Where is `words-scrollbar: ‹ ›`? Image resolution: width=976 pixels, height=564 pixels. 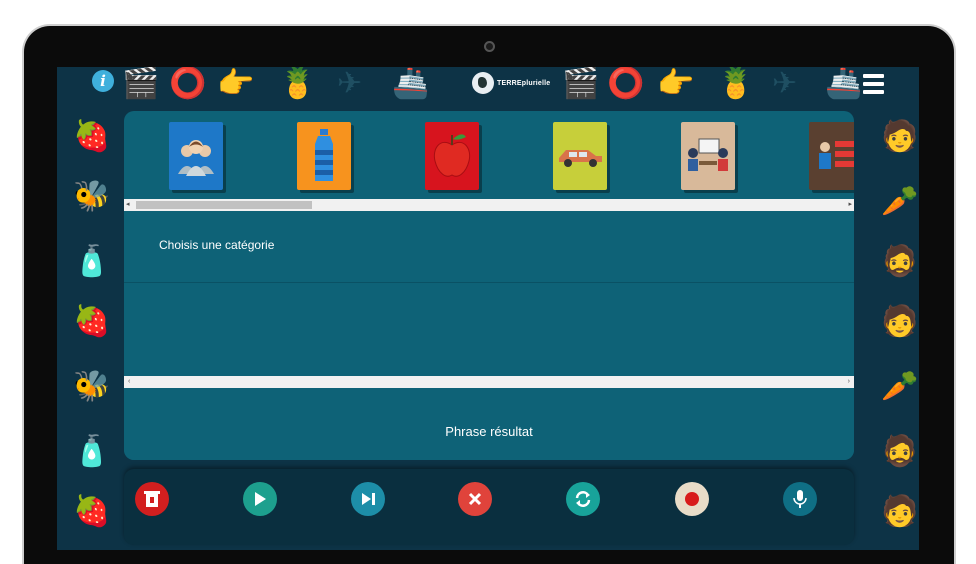
words-scrollbar: ‹ › is located at coordinates (489, 382).